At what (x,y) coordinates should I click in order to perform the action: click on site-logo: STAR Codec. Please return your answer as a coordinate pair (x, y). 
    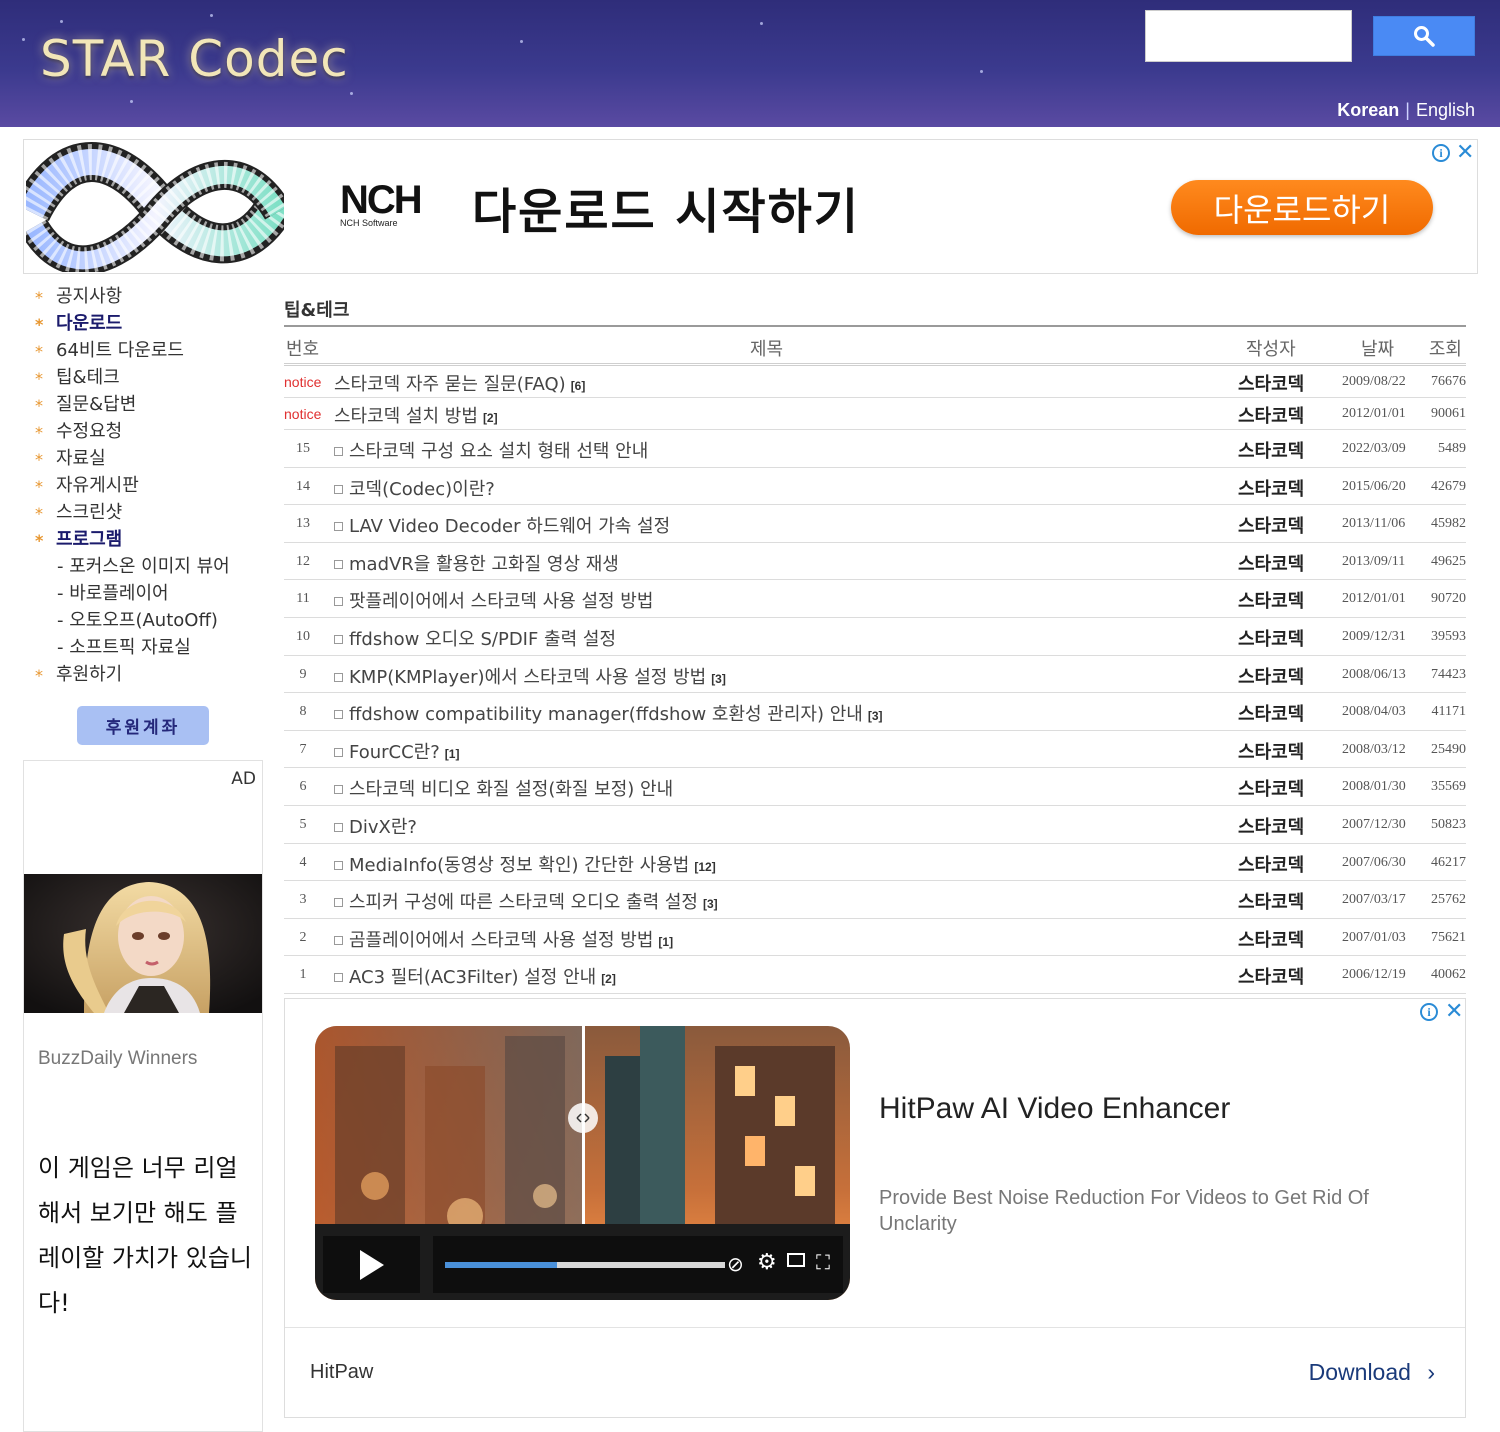
    Looking at the image, I should click on (194, 59).